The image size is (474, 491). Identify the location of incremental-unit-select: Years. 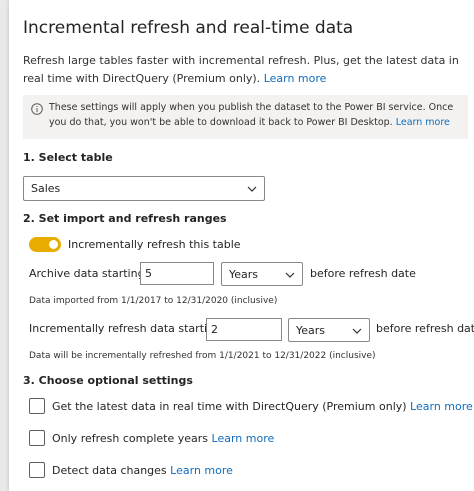
(329, 330).